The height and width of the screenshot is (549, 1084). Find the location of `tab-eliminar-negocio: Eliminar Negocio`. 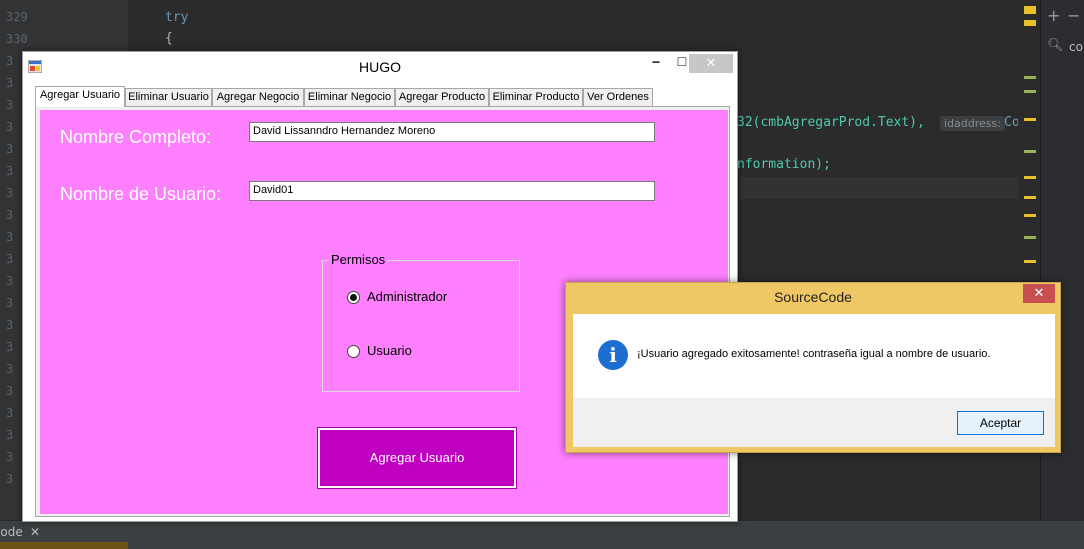

tab-eliminar-negocio: Eliminar Negocio is located at coordinates (349, 97).